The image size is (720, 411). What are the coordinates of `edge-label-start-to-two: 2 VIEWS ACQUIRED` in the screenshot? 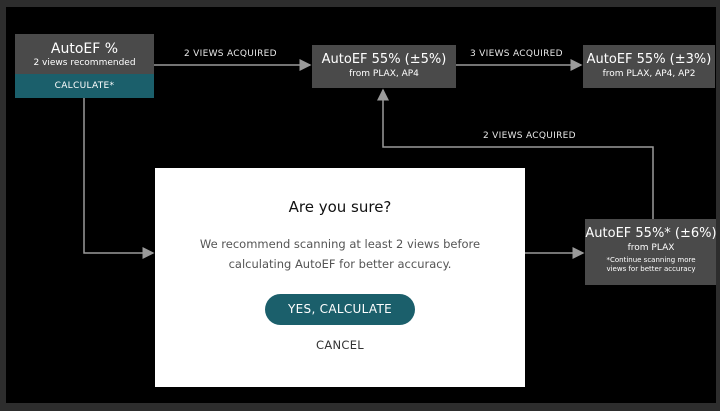 It's located at (230, 54).